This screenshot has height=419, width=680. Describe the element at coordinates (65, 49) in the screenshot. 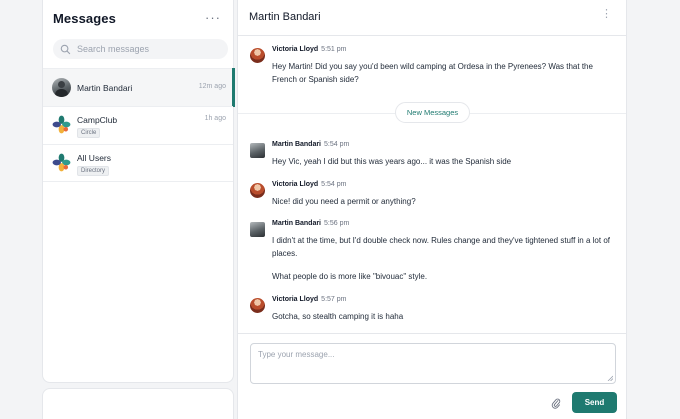

I see `search-icon` at that location.